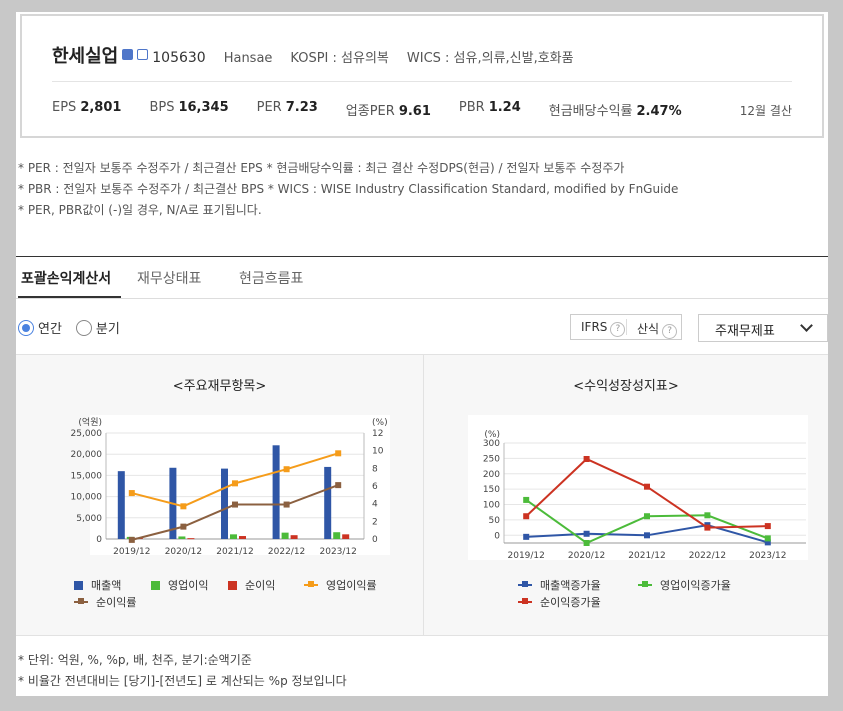 The width and height of the screenshot is (843, 711). What do you see at coordinates (492, 435) in the screenshot?
I see `y-axis-label: (%)` at bounding box center [492, 435].